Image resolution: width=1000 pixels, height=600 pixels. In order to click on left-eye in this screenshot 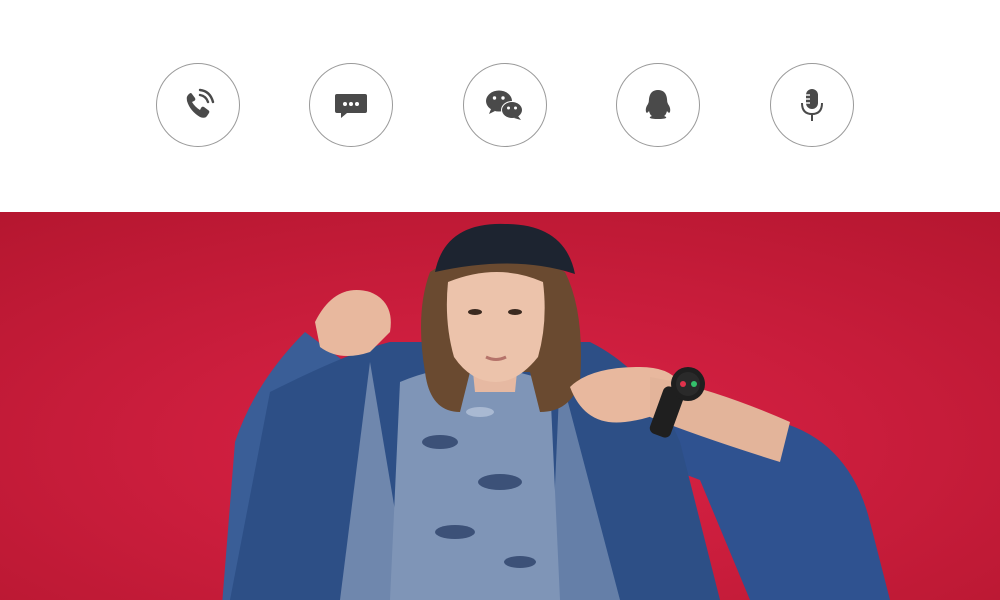, I will do `click(475, 312)`.